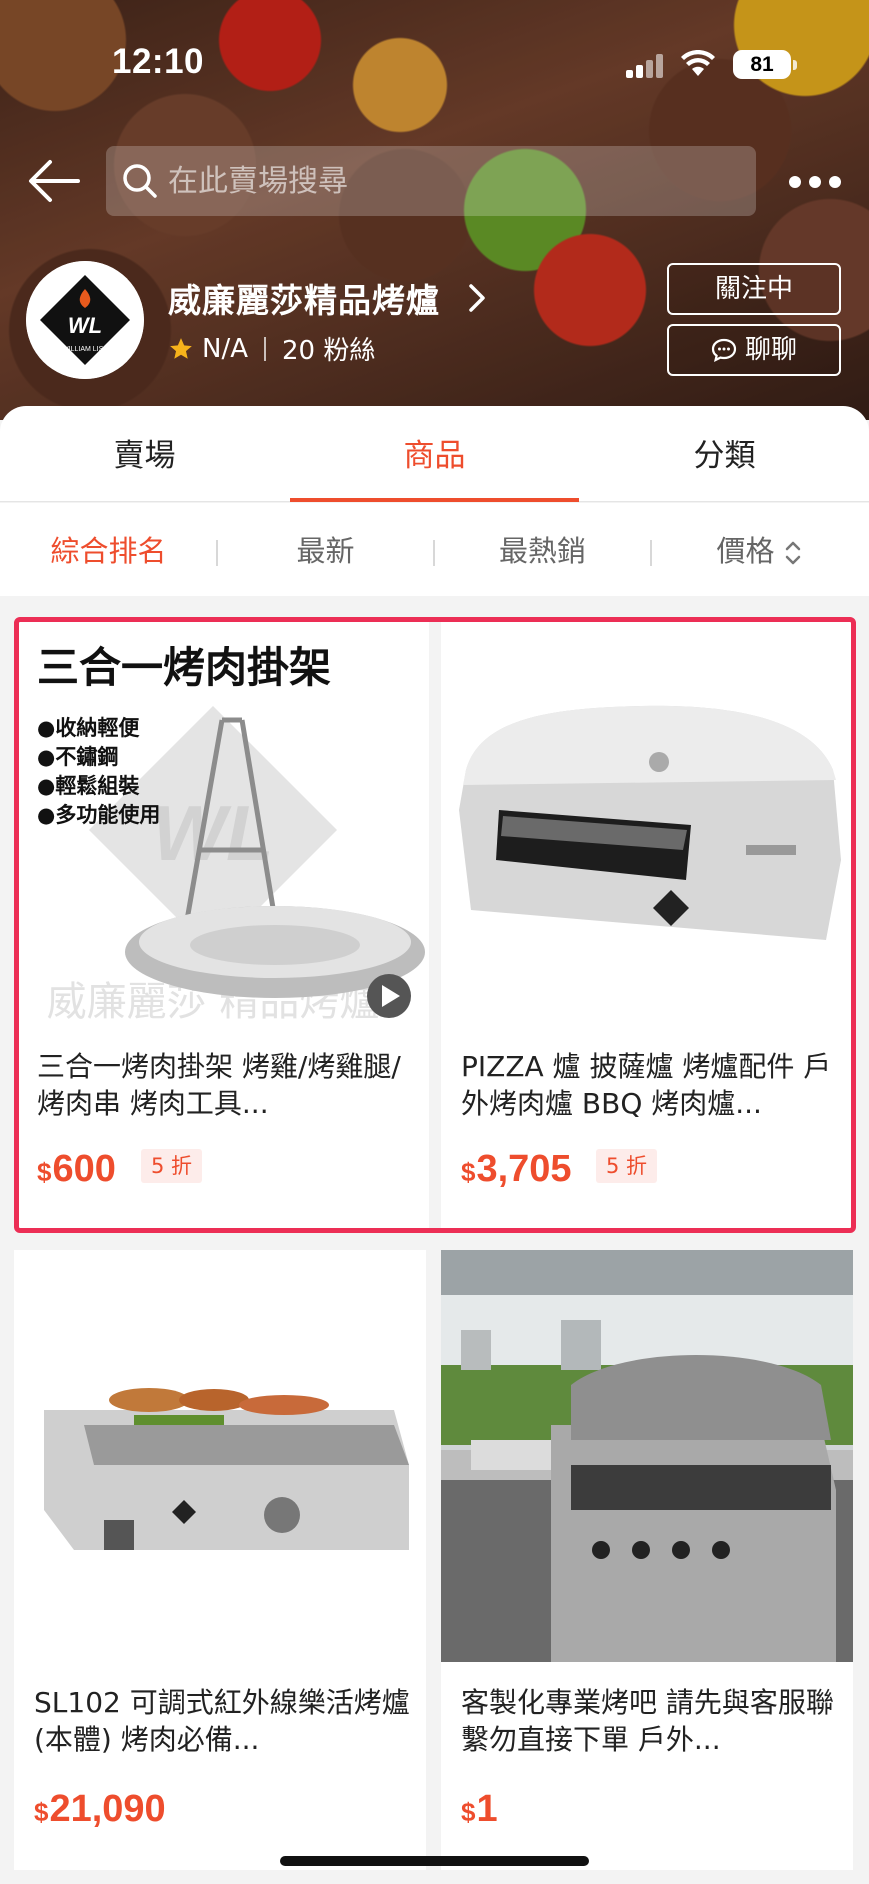 The image size is (869, 1884). What do you see at coordinates (477, 298) in the screenshot?
I see `chevron-right-icon` at bounding box center [477, 298].